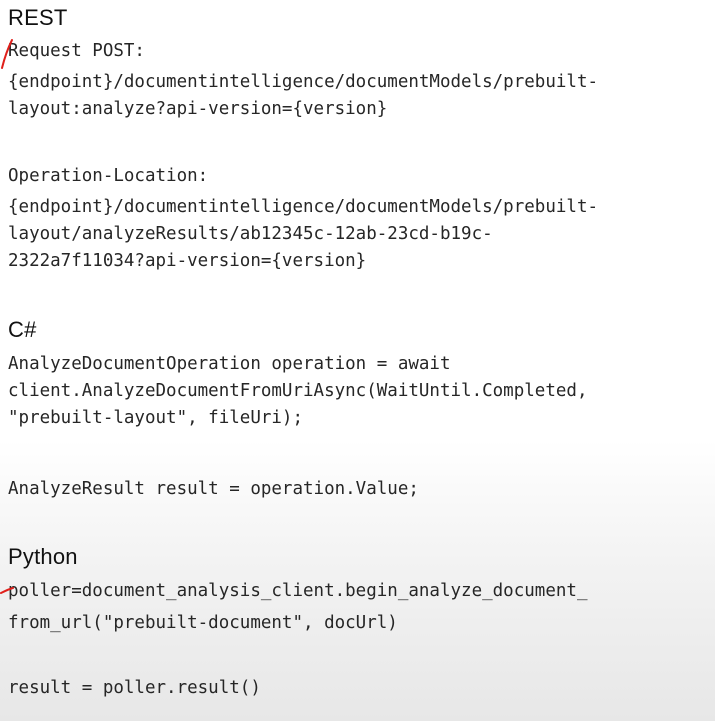 The width and height of the screenshot is (715, 721). I want to click on request-label: Request POST:, so click(76, 51).